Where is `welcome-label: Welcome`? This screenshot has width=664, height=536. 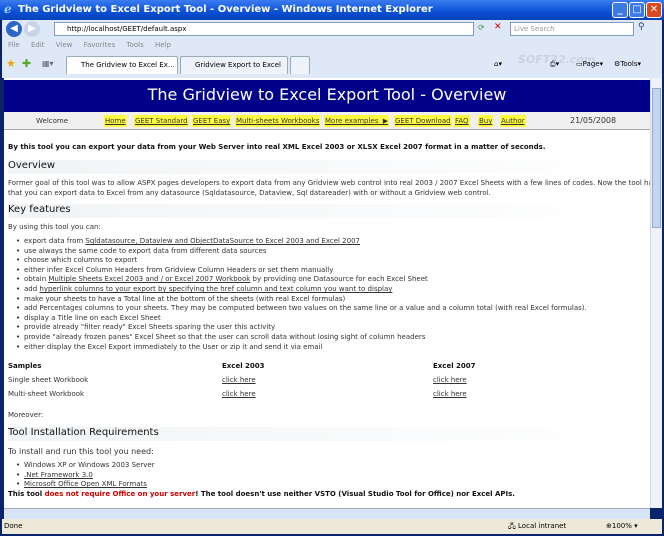 welcome-label: Welcome is located at coordinates (52, 121).